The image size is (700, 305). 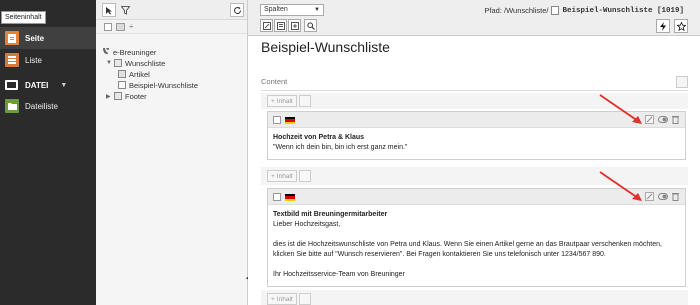 I want to click on filter-icon, so click(x=125, y=10).